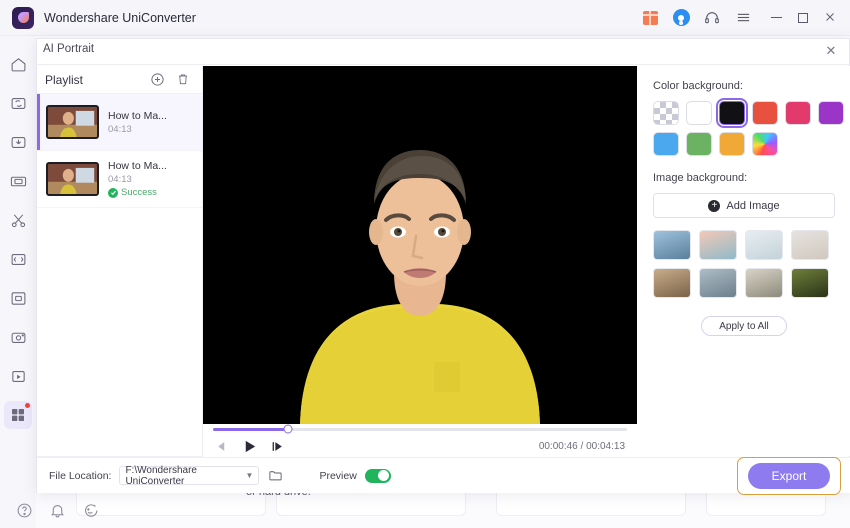 The image size is (850, 528). Describe the element at coordinates (158, 80) in the screenshot. I see `add-media-icon` at that location.